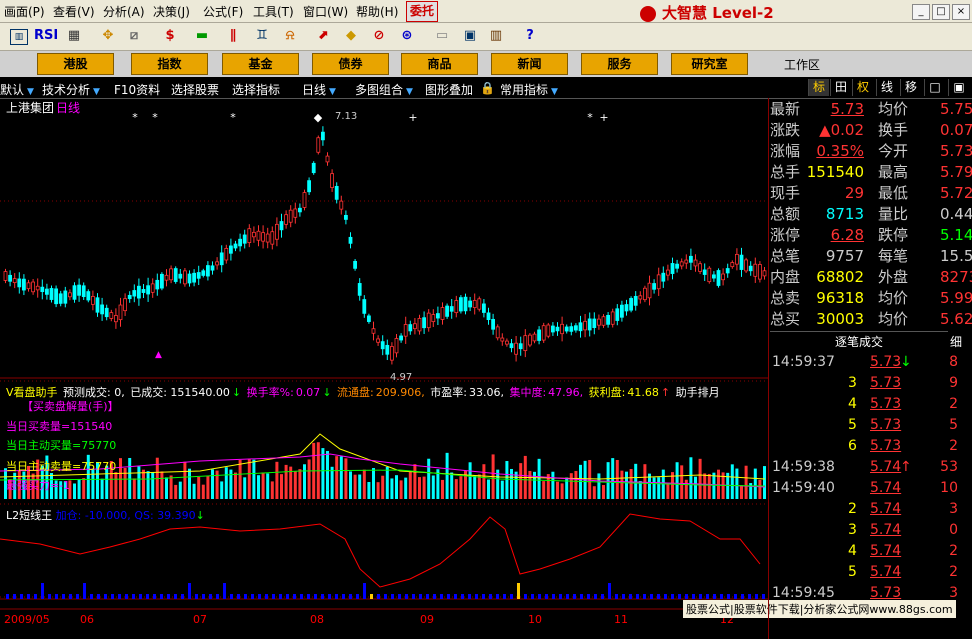  What do you see at coordinates (529, 64) in the screenshot?
I see `nav-news: 新闻` at bounding box center [529, 64].